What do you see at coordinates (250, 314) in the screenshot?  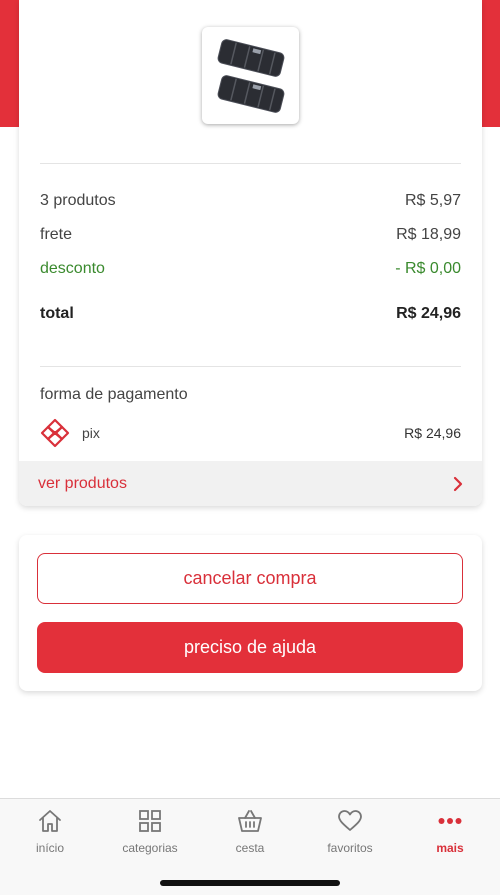 I see `total-row: total R$ 24,96` at bounding box center [250, 314].